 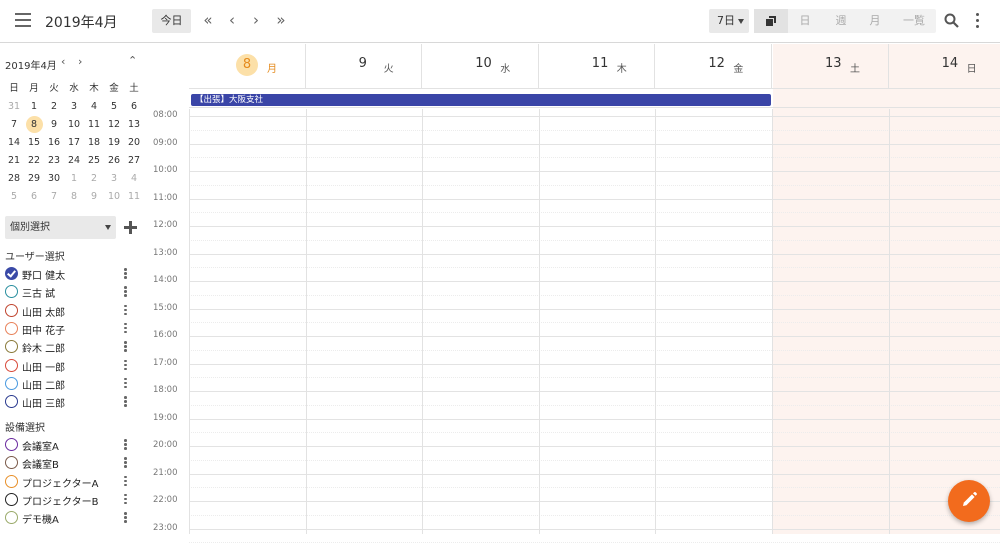 I want to click on mini-day-cell: 24, so click(x=74, y=161).